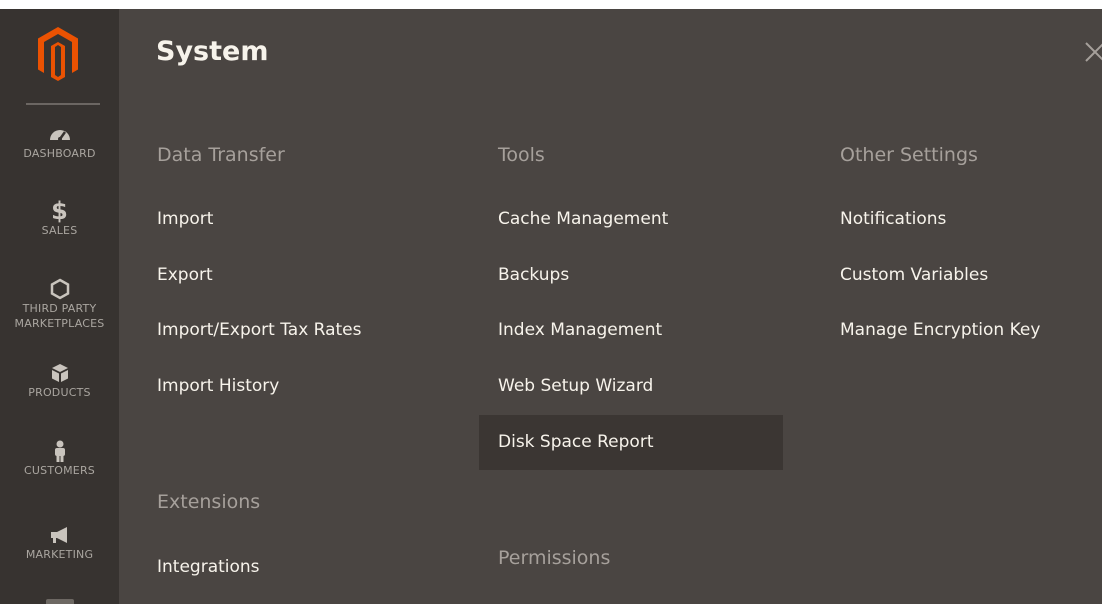 This screenshot has width=1102, height=604. What do you see at coordinates (551, 4) in the screenshot?
I see `top-strip` at bounding box center [551, 4].